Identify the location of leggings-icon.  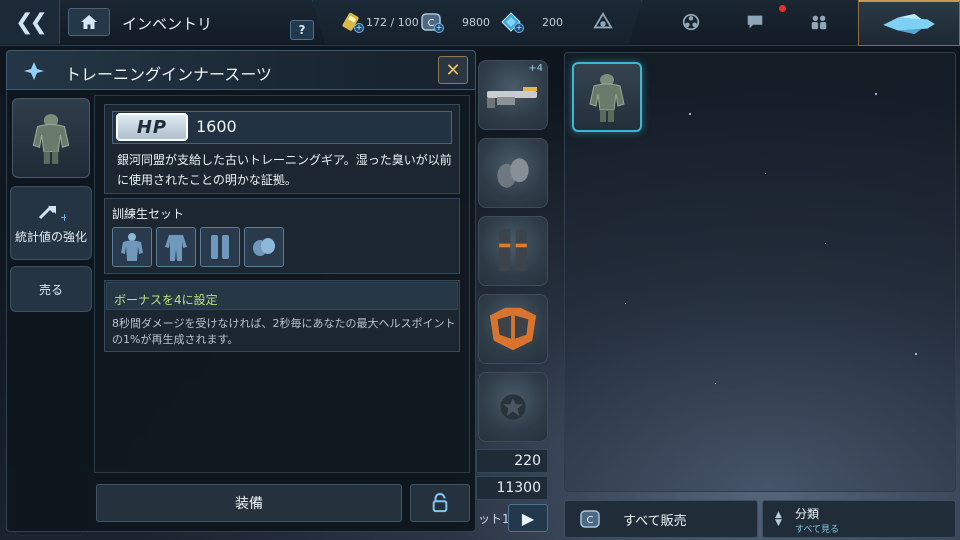
(220, 247).